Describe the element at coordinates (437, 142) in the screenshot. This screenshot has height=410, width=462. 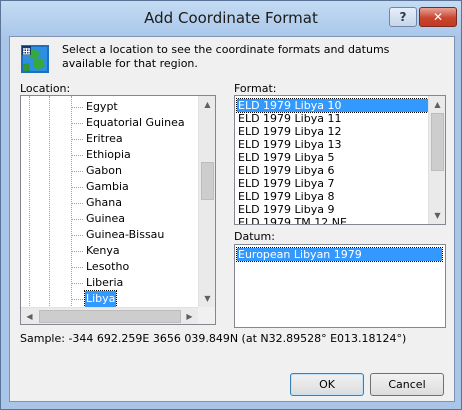
I see `format-vscroll-thumb` at that location.